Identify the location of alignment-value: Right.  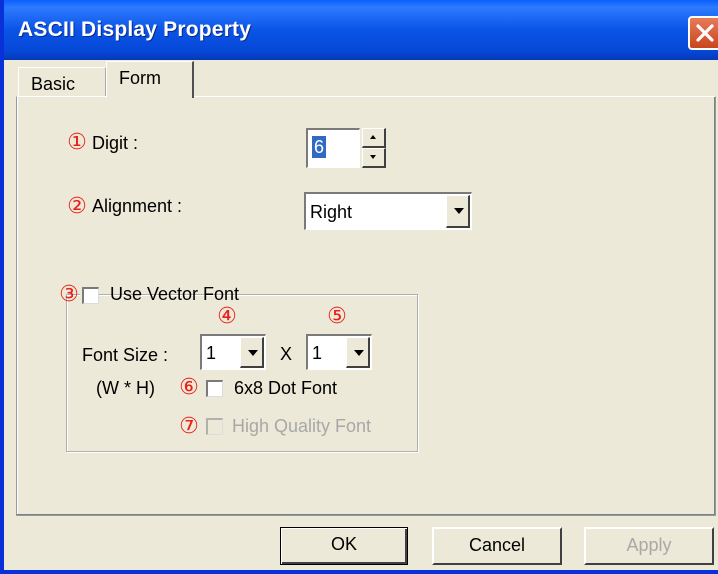
(331, 212).